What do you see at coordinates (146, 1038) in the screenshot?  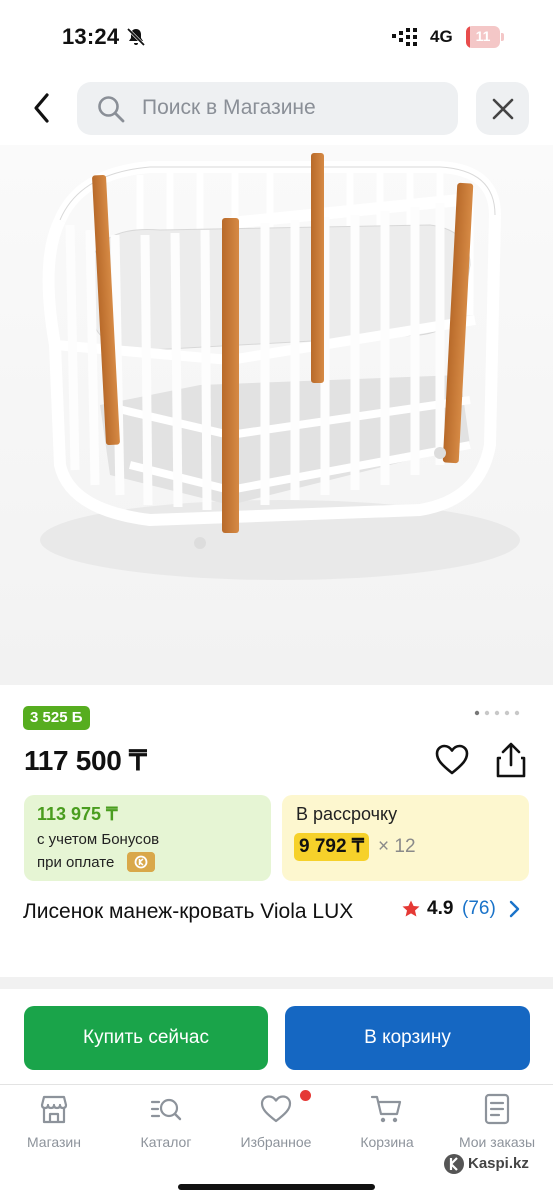 I see `buy-now-button: Купить сейчас` at bounding box center [146, 1038].